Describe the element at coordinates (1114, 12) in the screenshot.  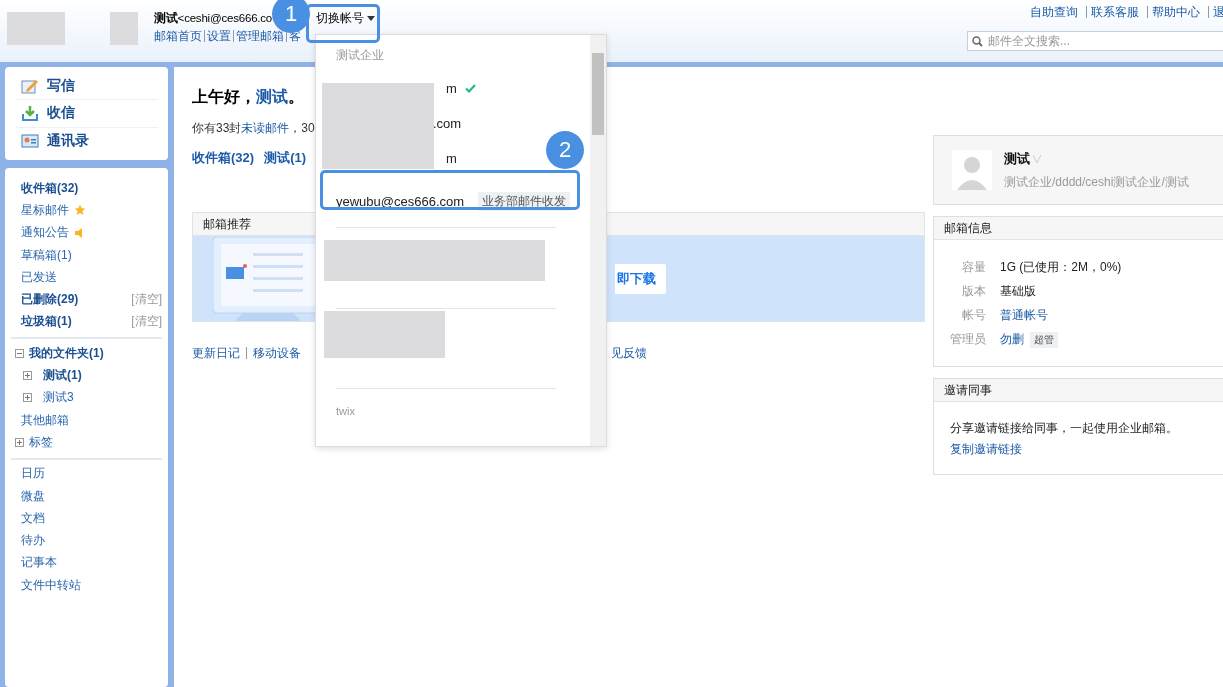
I see `top-link: 联系客服` at that location.